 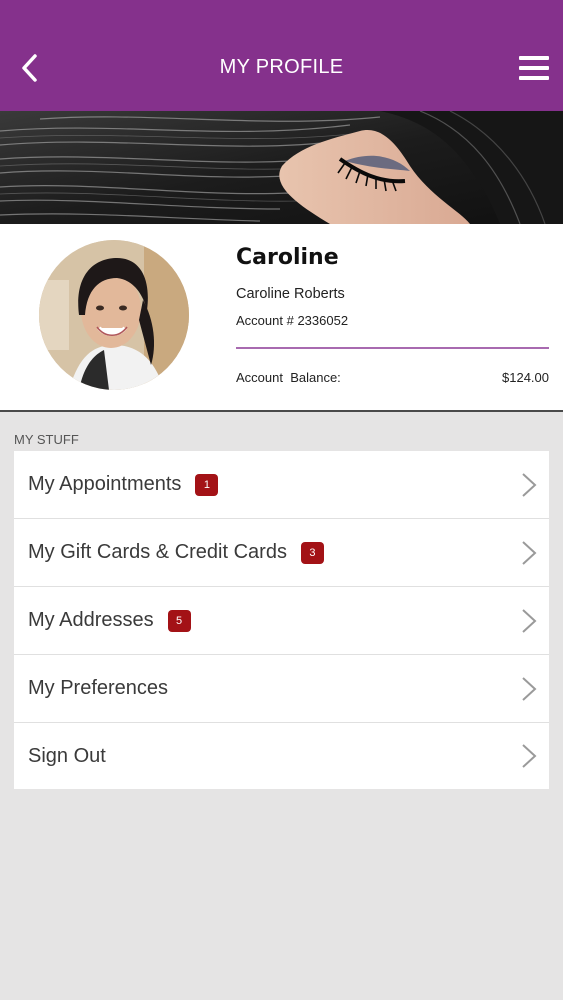 What do you see at coordinates (525, 377) in the screenshot?
I see `balance-value: $124.00` at bounding box center [525, 377].